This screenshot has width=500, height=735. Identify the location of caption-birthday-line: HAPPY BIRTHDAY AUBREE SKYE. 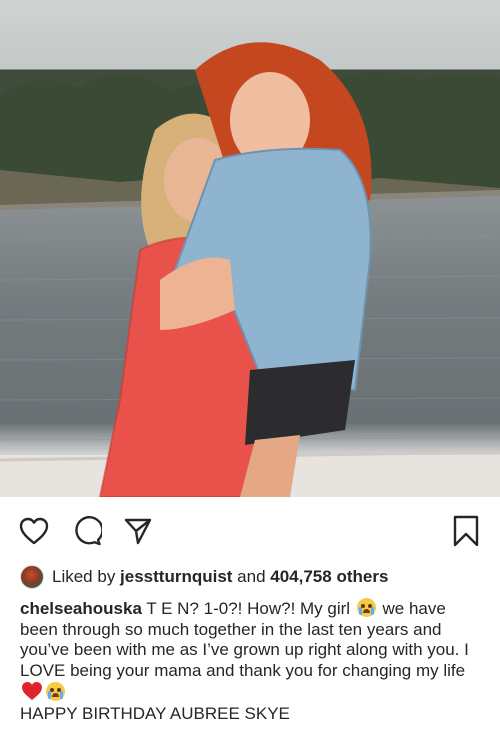
(155, 713).